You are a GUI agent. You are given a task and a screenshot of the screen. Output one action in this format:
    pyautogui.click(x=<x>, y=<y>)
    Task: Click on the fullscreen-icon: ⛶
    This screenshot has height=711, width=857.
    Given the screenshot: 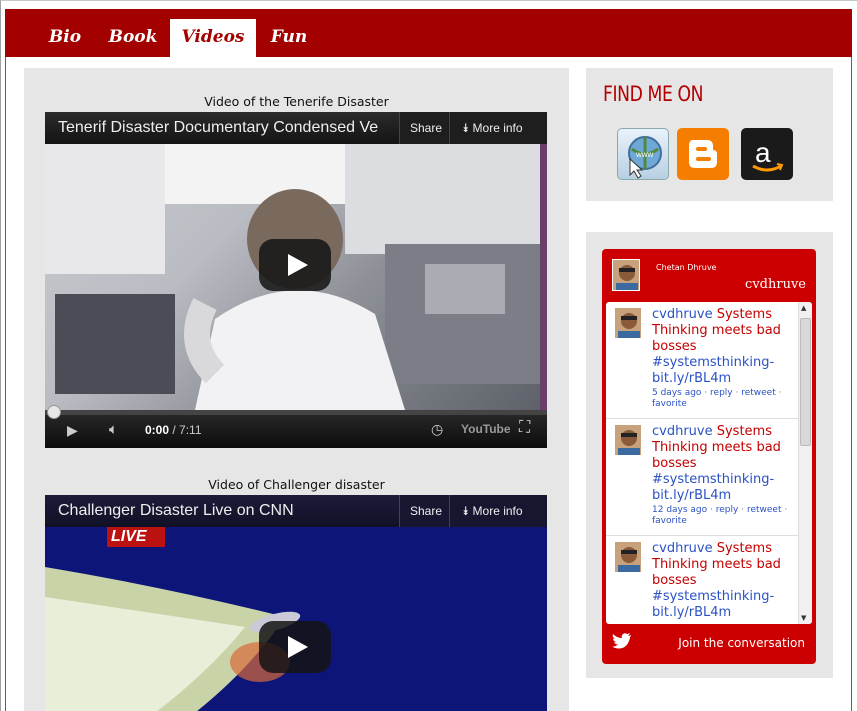 What is the action you would take?
    pyautogui.click(x=524, y=428)
    